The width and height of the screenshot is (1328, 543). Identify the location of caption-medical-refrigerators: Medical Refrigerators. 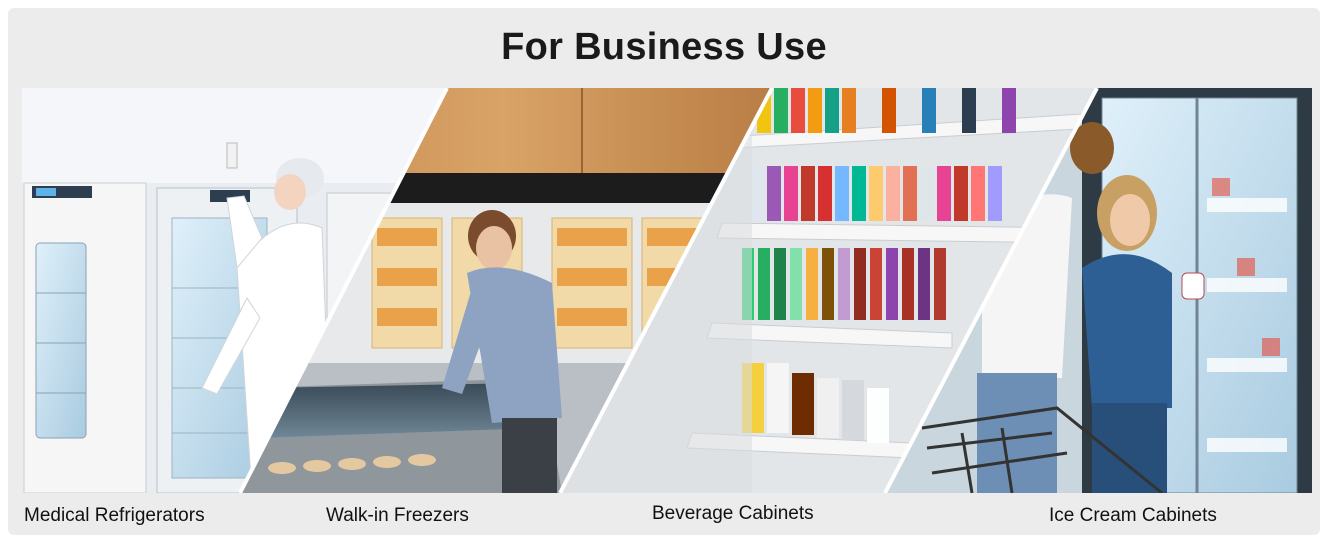
(114, 515).